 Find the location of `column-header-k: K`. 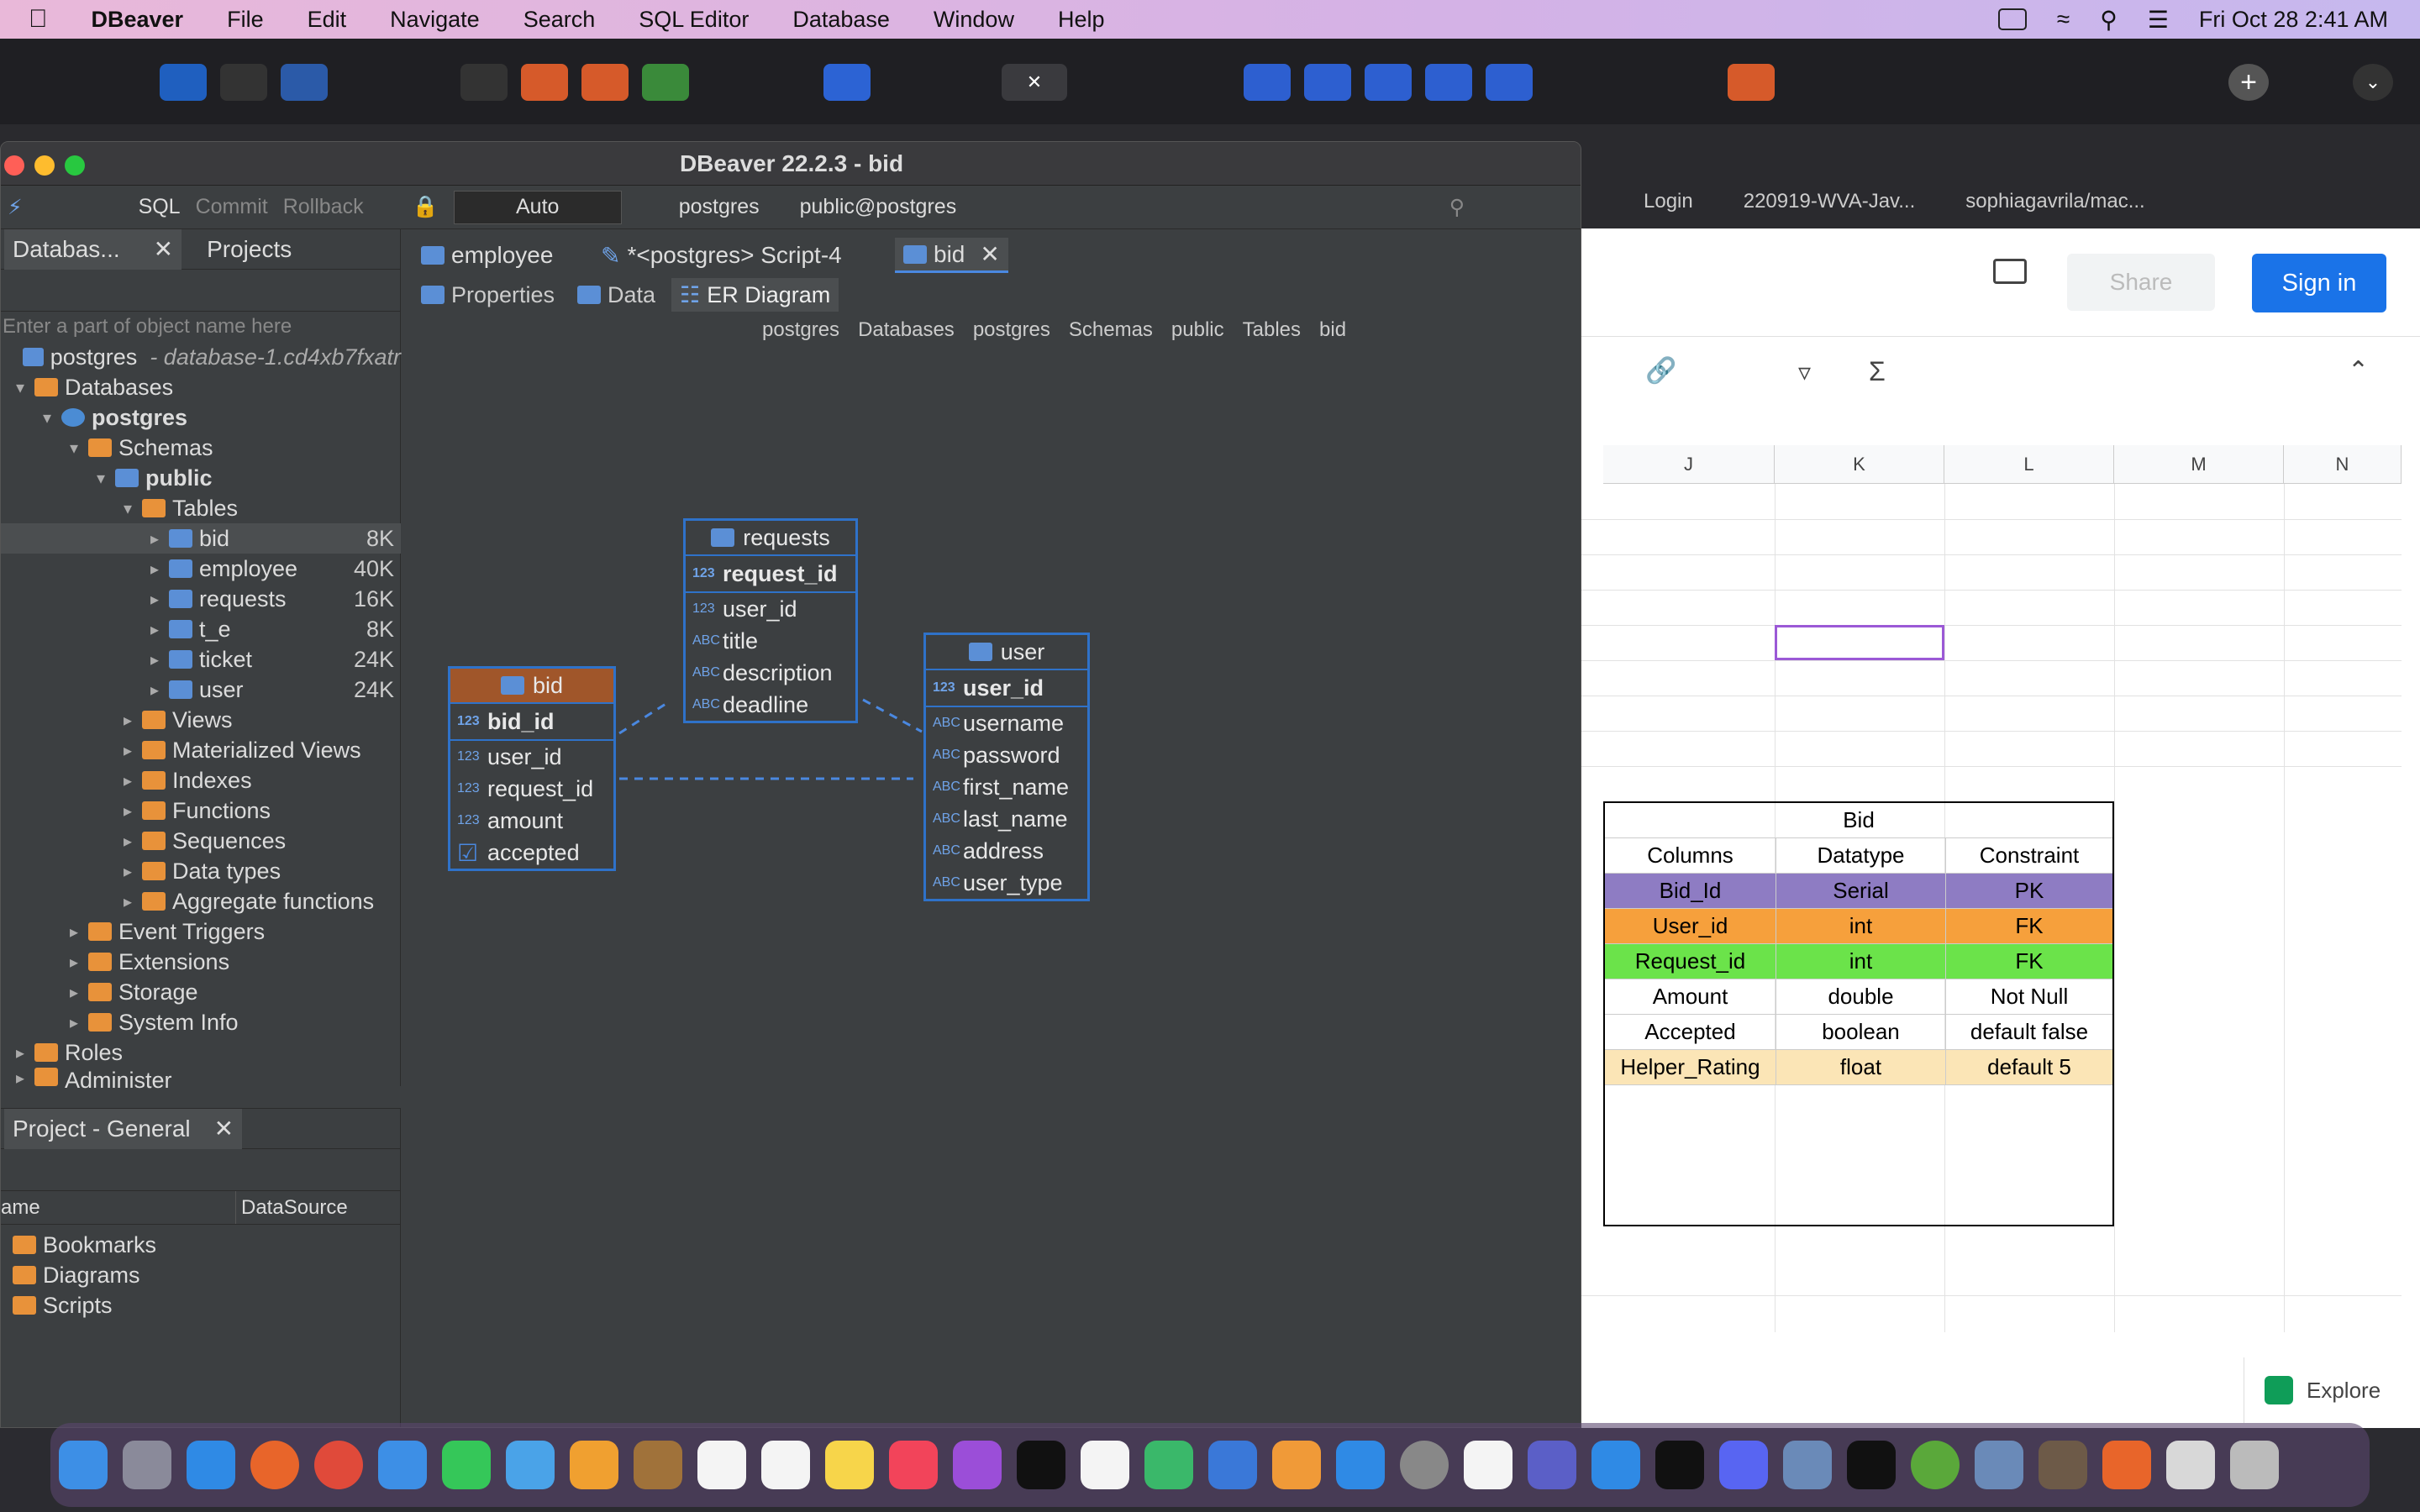

column-header-k: K is located at coordinates (1860, 464).